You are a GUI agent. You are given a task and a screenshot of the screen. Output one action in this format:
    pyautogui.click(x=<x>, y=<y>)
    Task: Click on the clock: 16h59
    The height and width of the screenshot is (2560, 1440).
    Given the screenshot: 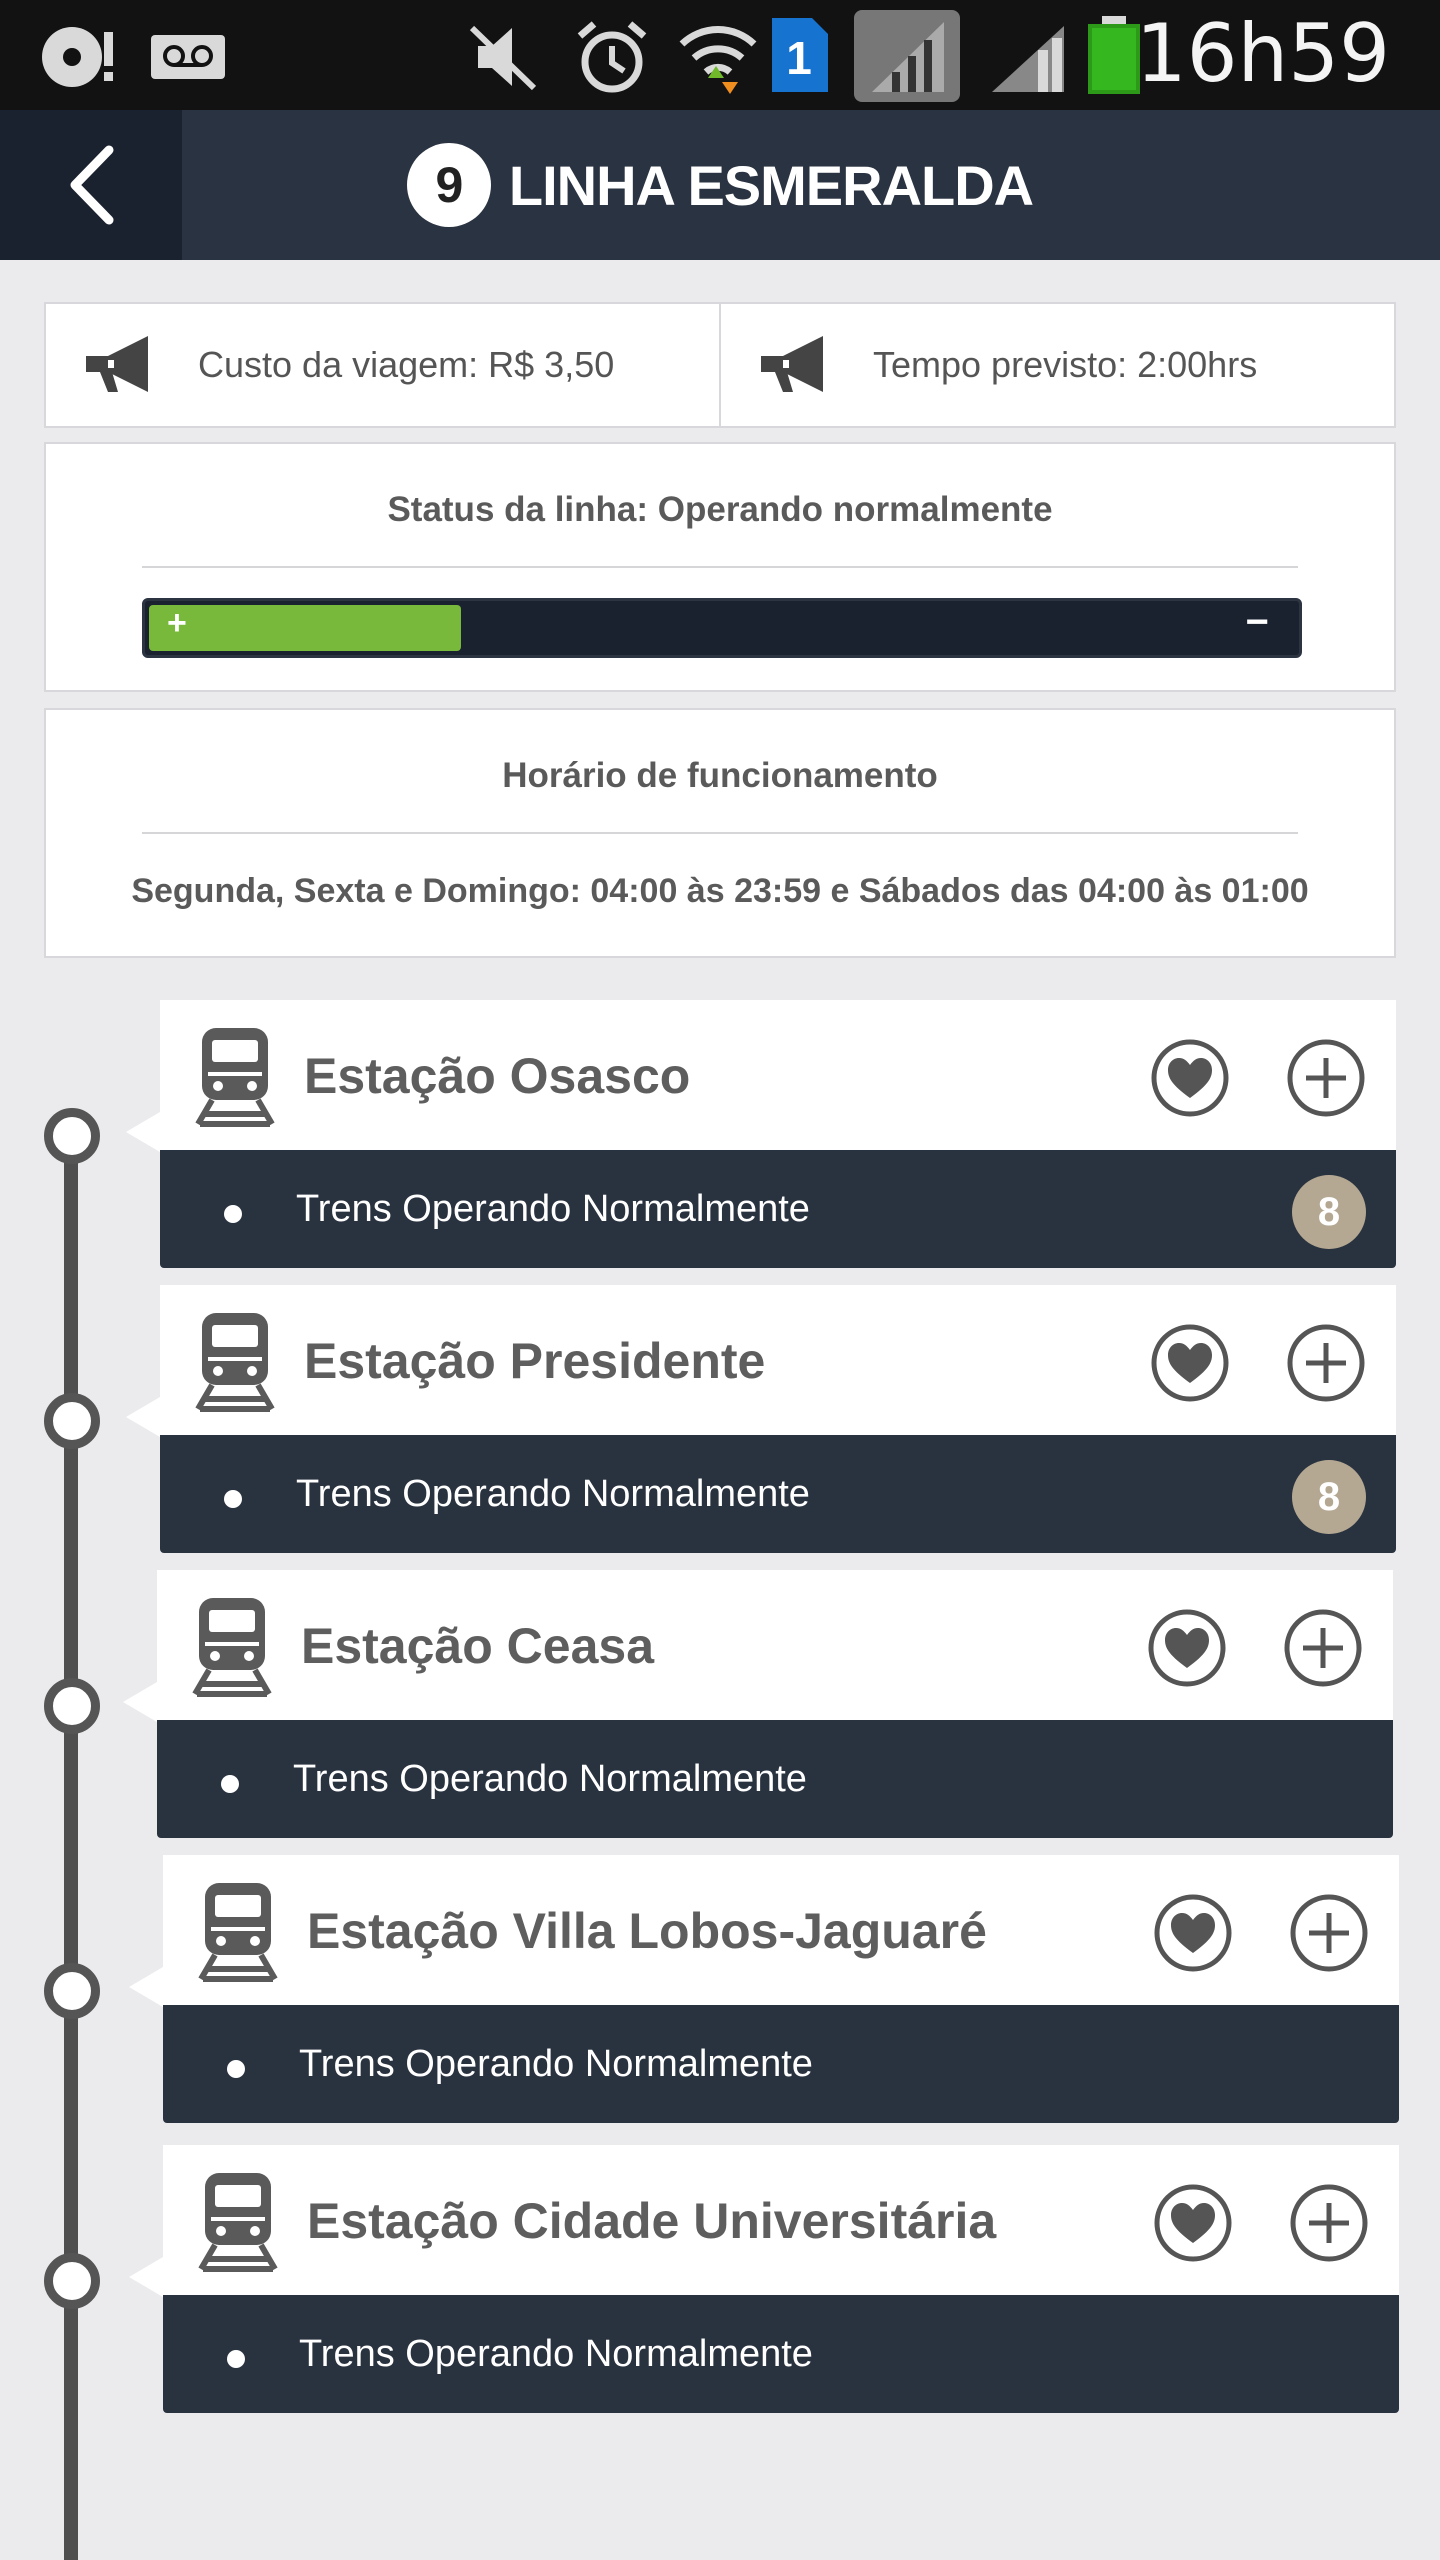 What is the action you would take?
    pyautogui.click(x=1262, y=53)
    